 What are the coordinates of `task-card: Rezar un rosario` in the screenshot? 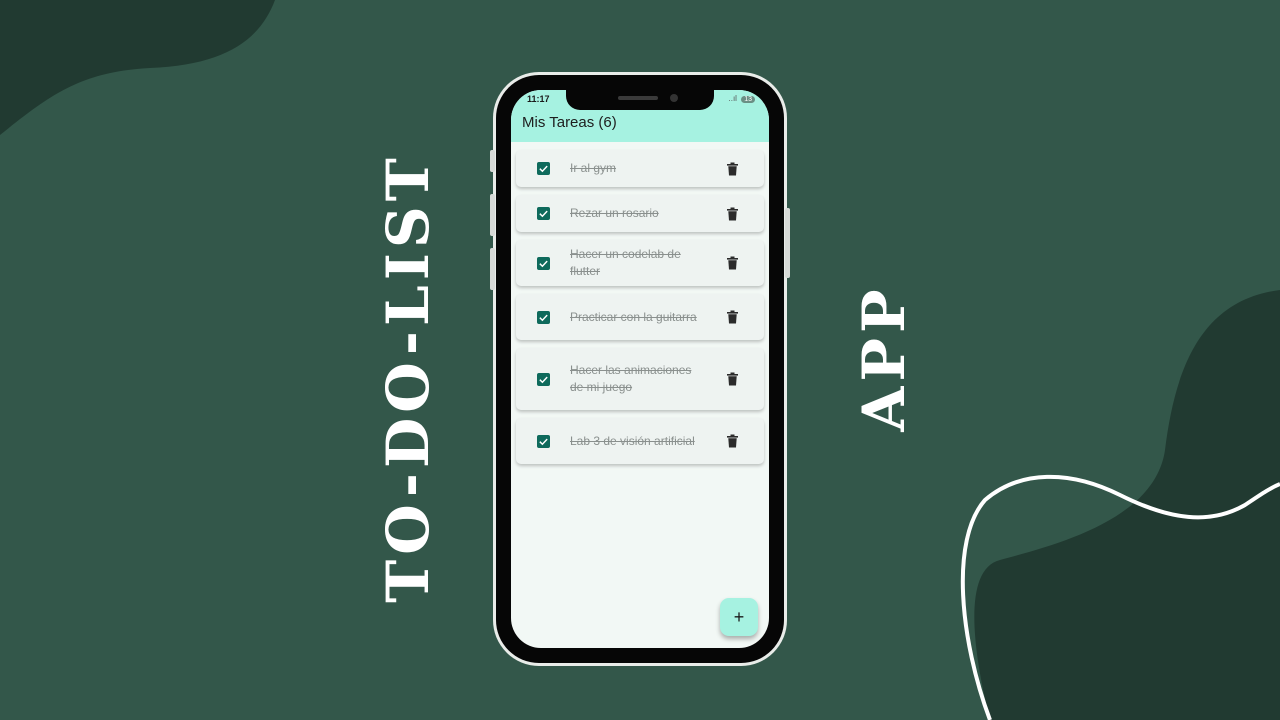 It's located at (640, 213).